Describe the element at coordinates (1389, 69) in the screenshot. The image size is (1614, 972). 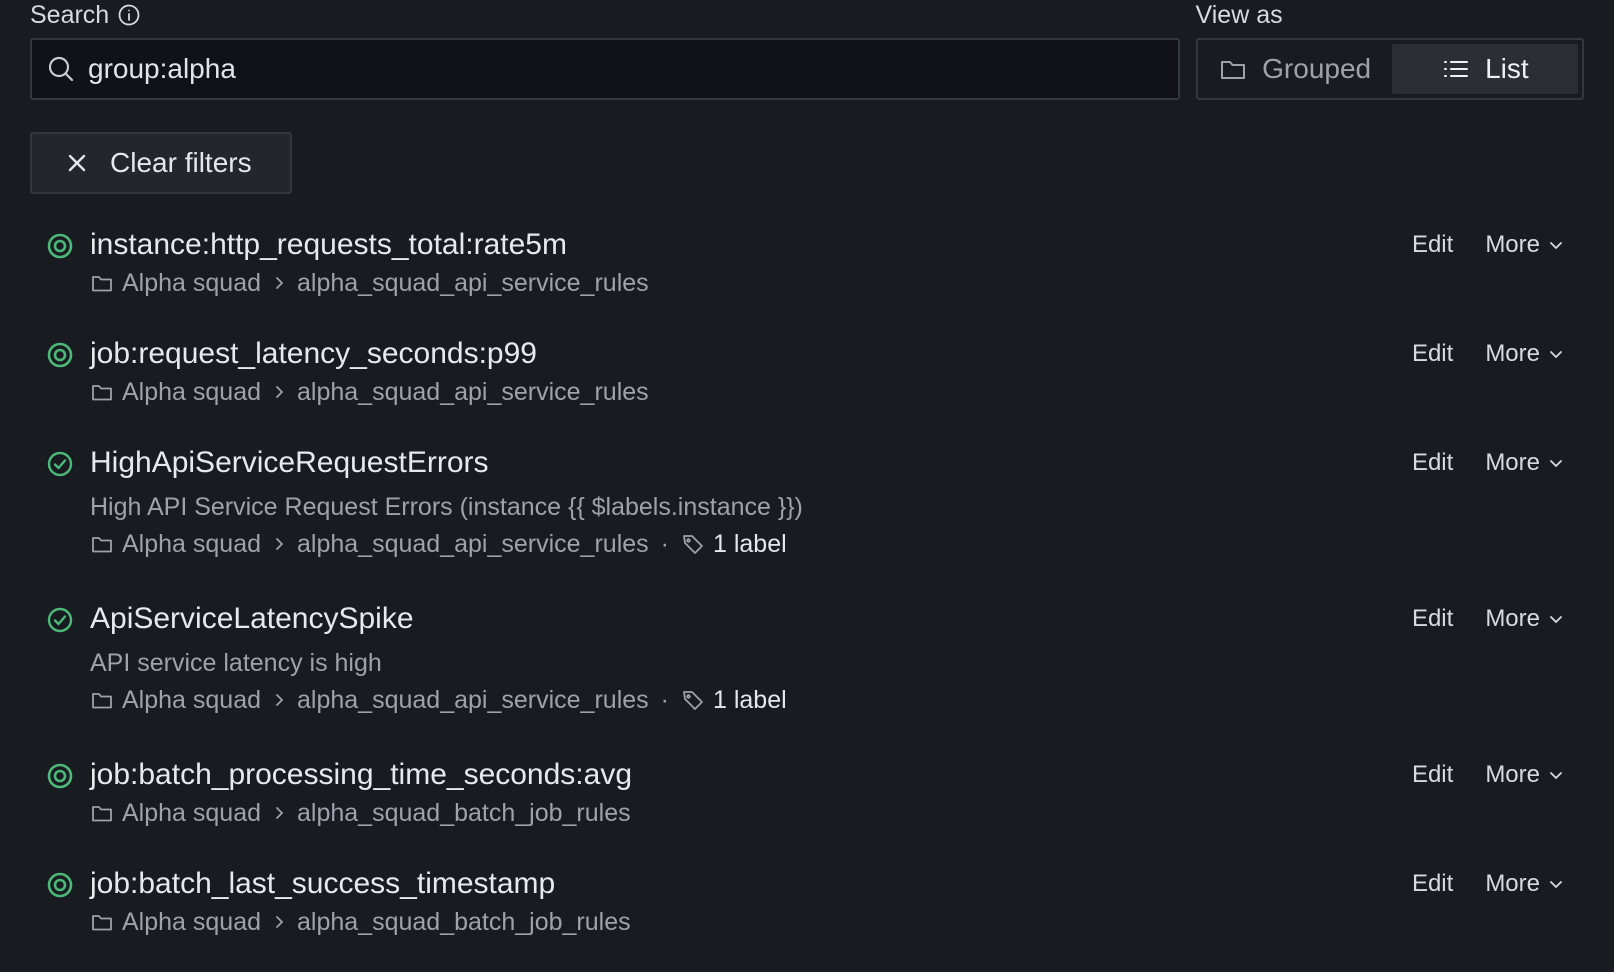
I see `view-as-toggle: Grouped List` at that location.